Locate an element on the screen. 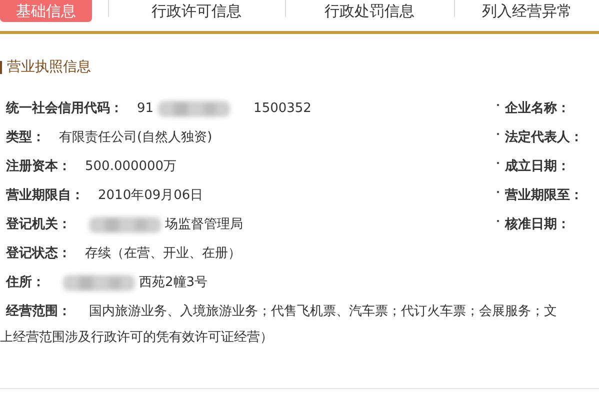  field-label: 经营范围： is located at coordinates (38, 311).